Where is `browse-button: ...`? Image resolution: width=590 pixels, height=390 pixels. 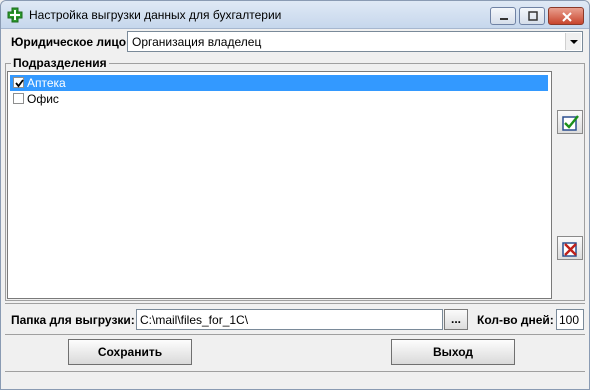 browse-button: ... is located at coordinates (456, 319).